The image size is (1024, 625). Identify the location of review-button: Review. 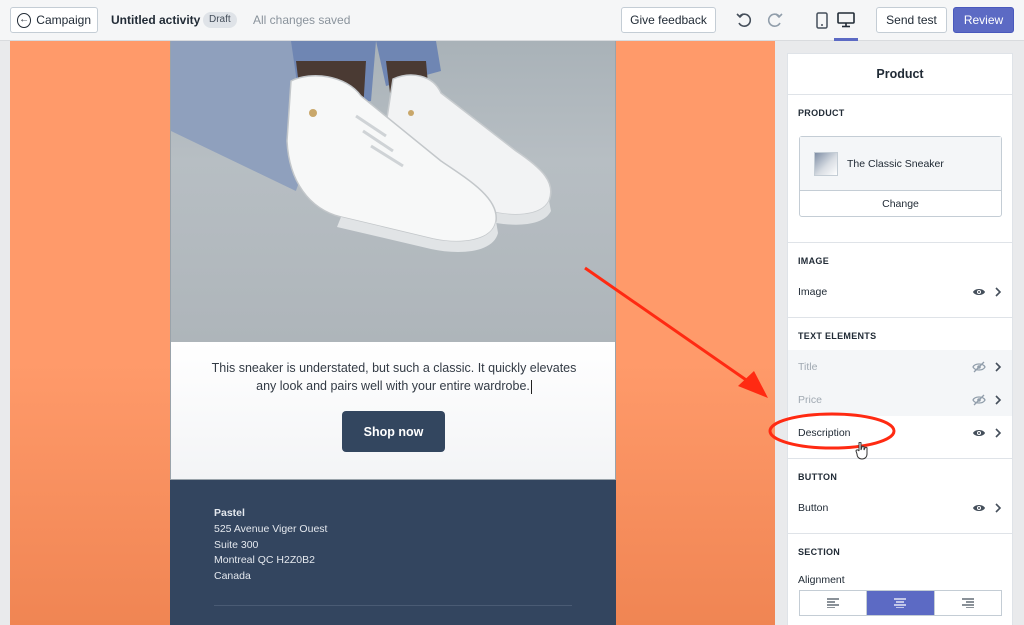
(983, 20).